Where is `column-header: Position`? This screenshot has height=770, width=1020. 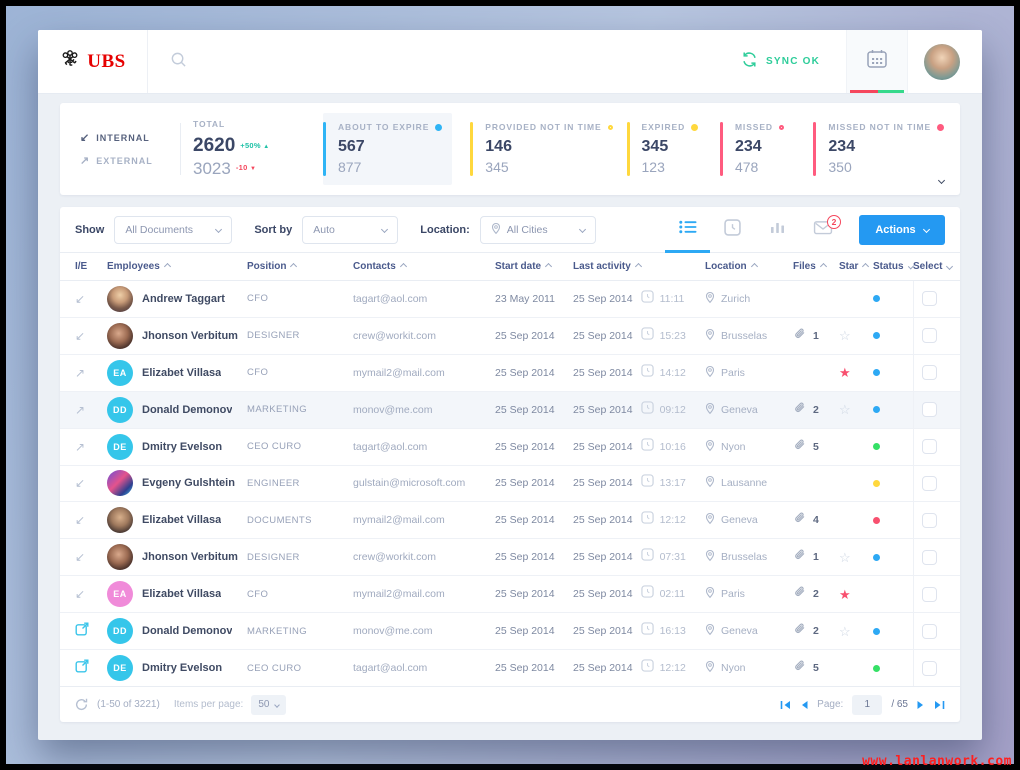 column-header: Position is located at coordinates (300, 266).